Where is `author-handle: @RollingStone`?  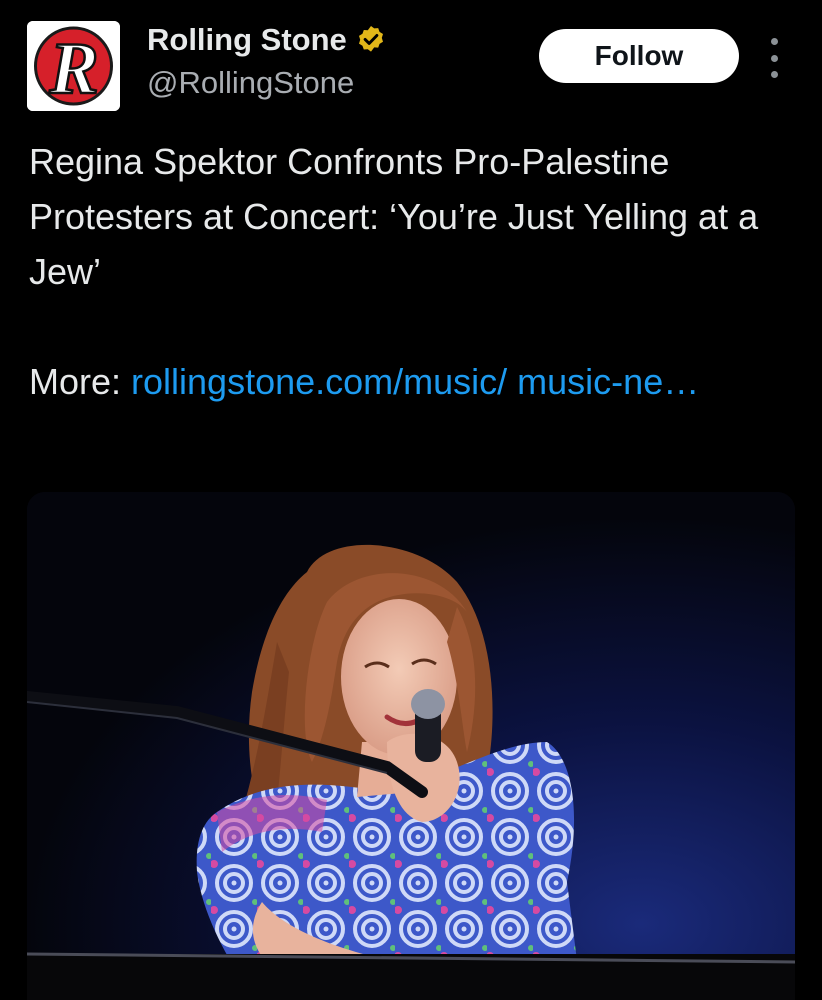
author-handle: @RollingStone is located at coordinates (250, 83).